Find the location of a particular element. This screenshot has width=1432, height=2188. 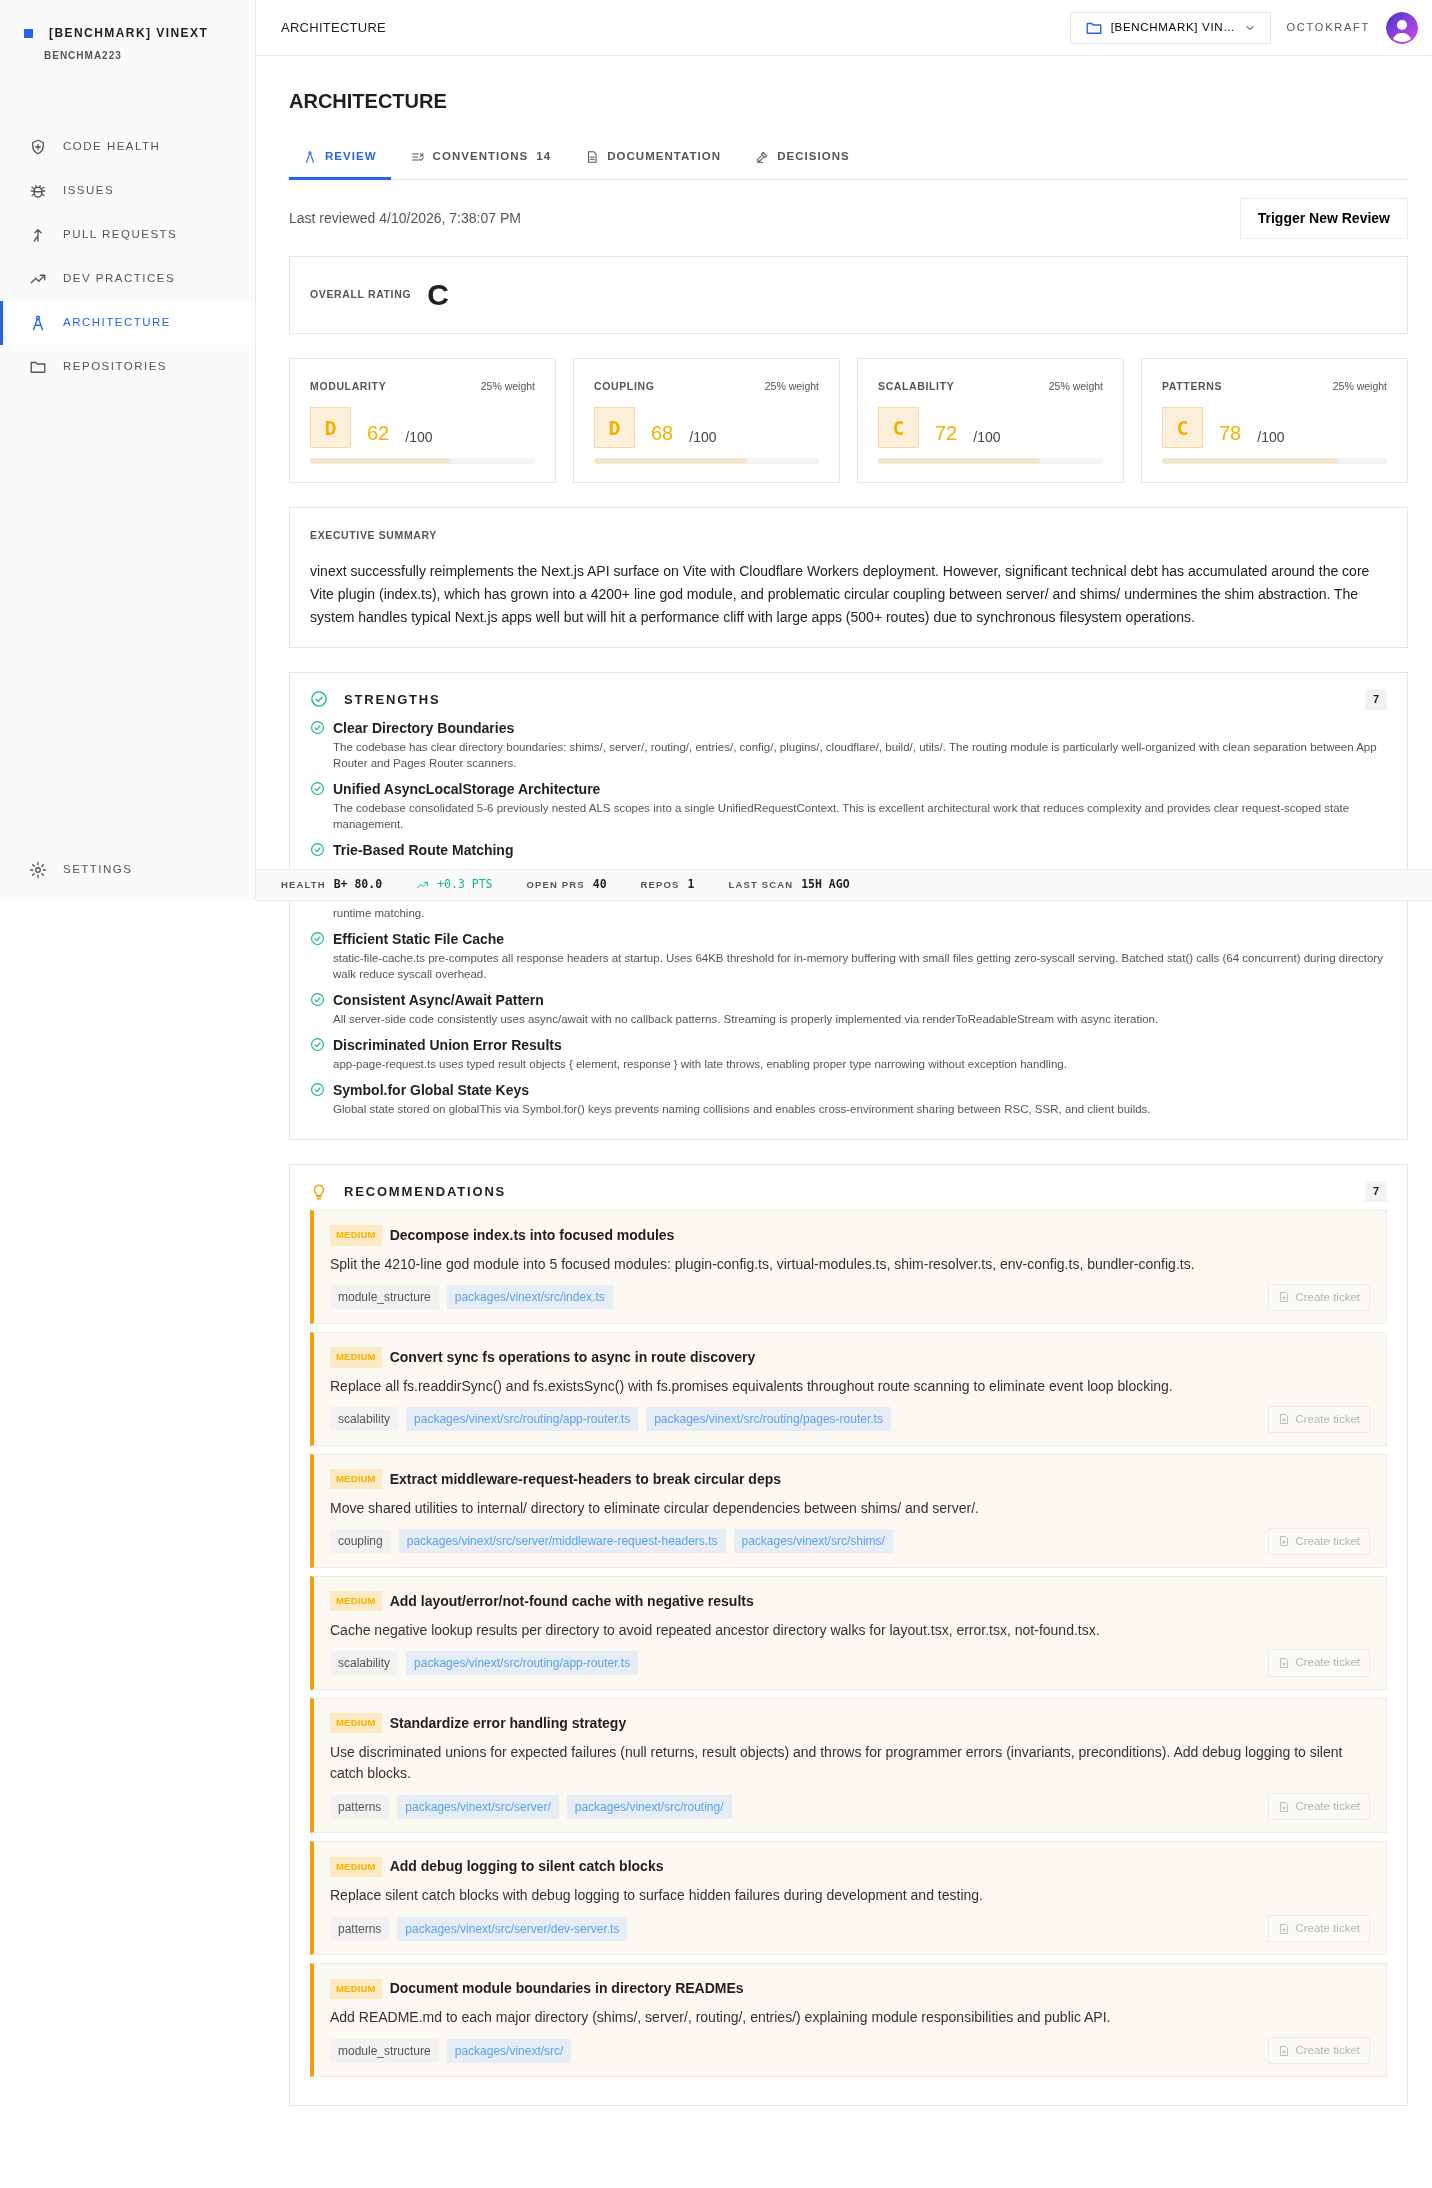

compass-icon is located at coordinates (310, 156).